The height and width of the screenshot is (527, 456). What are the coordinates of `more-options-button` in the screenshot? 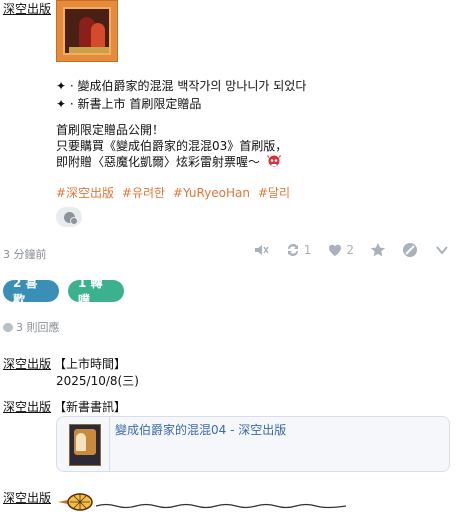 It's located at (442, 250).